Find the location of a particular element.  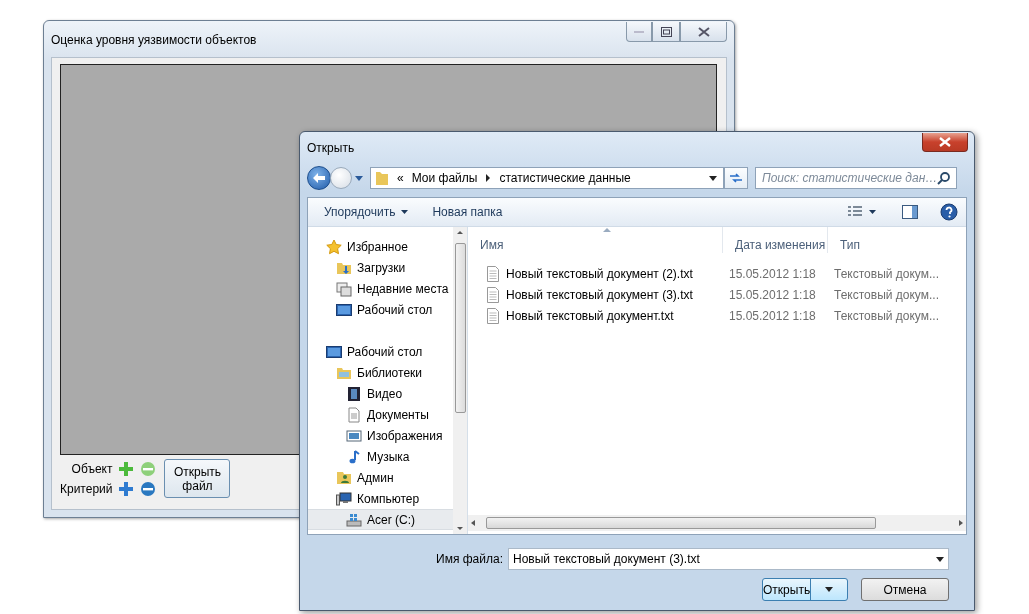

file-name: Новый текстовый документ (3).txt is located at coordinates (595, 294).